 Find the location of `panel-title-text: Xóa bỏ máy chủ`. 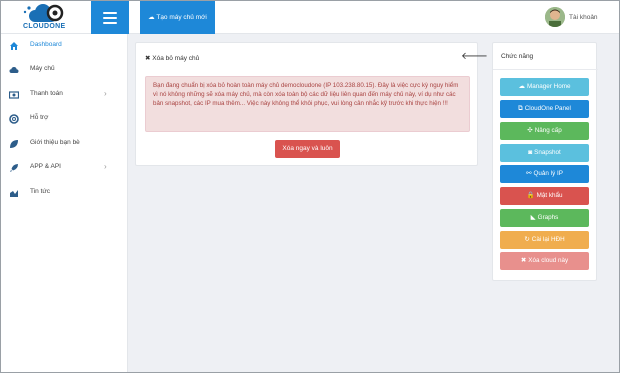

panel-title-text: Xóa bỏ máy chủ is located at coordinates (176, 58).